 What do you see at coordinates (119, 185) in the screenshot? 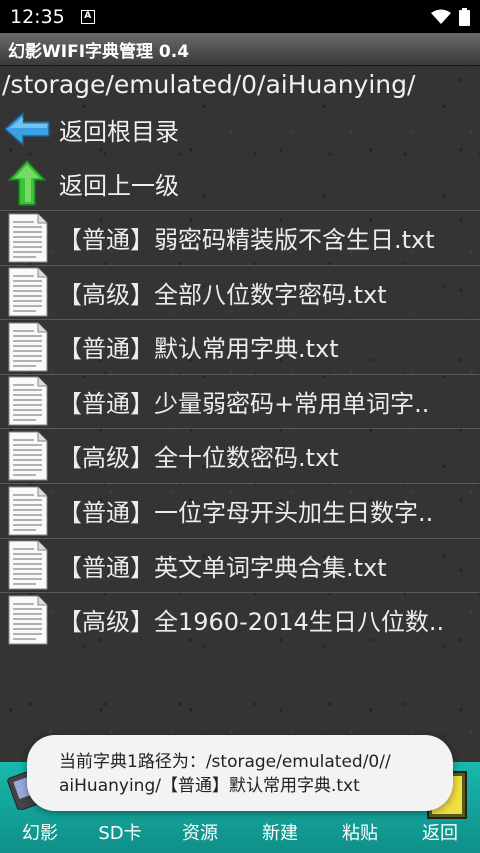
I see `nav-up-label: 返回上一级` at bounding box center [119, 185].